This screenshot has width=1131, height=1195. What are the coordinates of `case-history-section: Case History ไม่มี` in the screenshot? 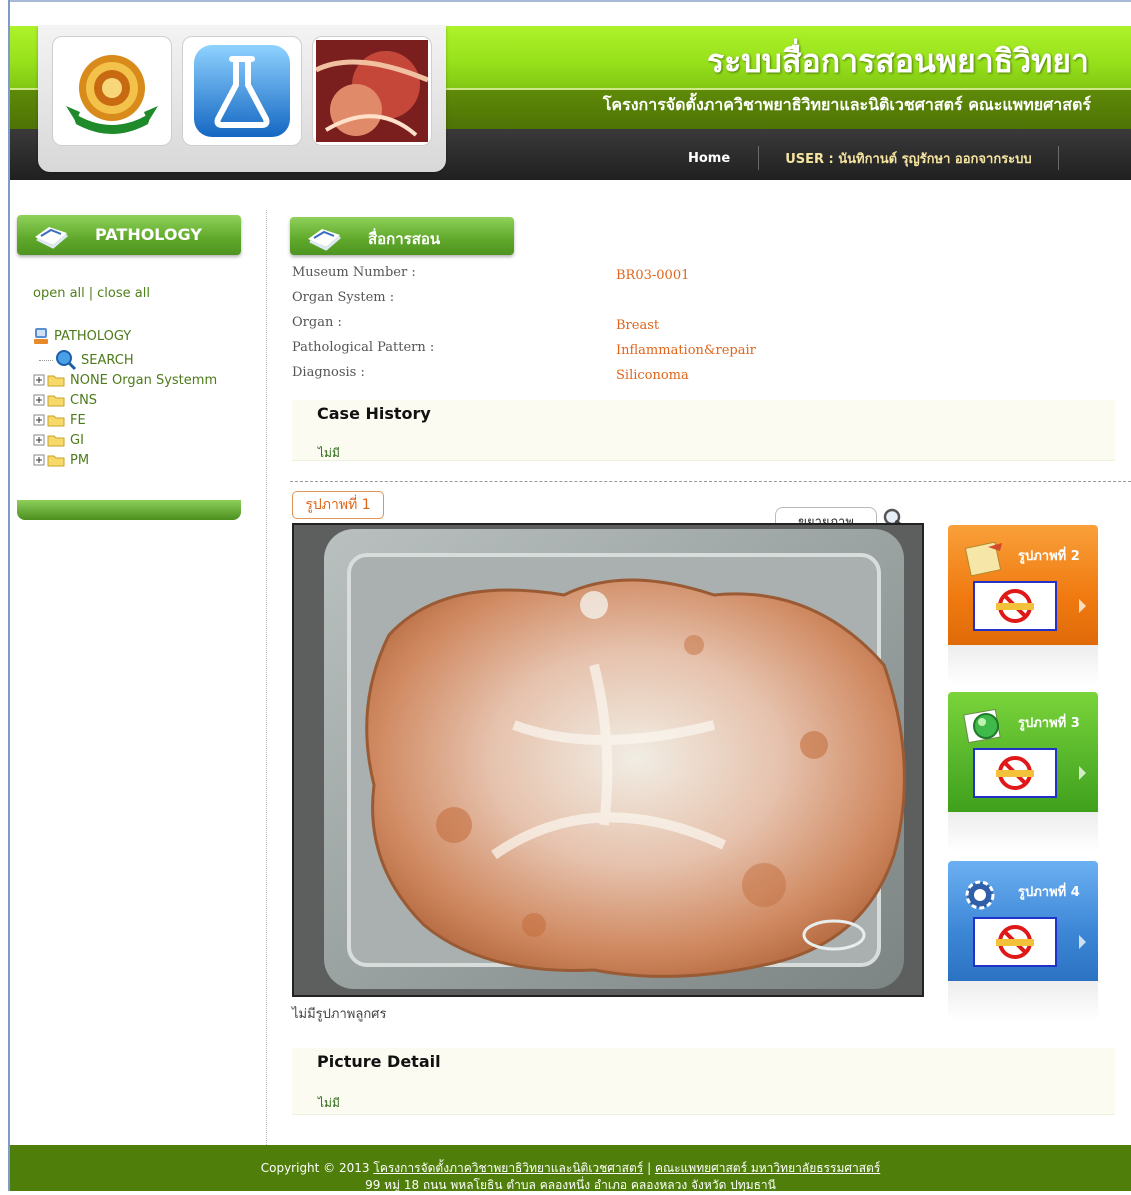 It's located at (703, 430).